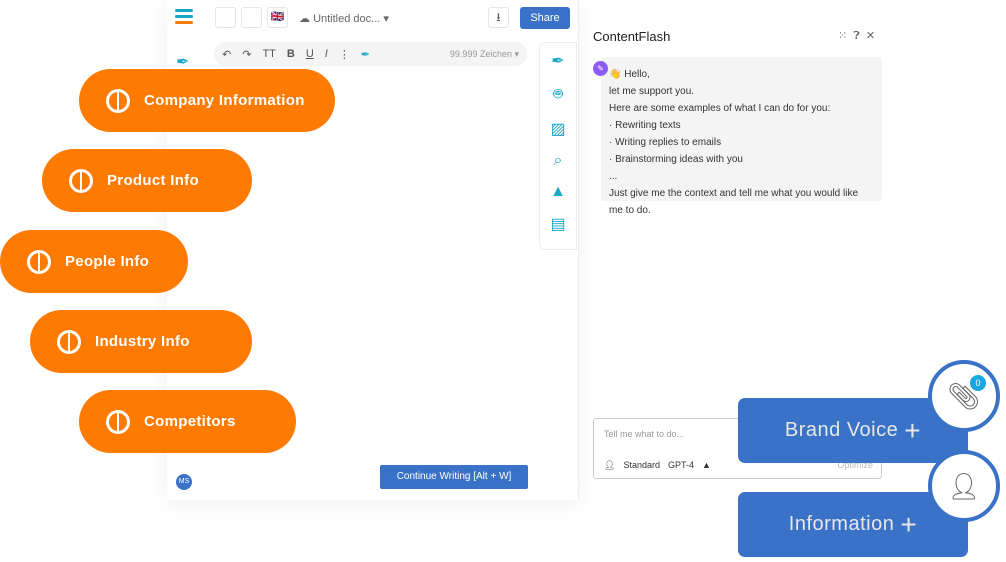 The image size is (1006, 562). I want to click on help-icon: ❓︎, so click(859, 36).